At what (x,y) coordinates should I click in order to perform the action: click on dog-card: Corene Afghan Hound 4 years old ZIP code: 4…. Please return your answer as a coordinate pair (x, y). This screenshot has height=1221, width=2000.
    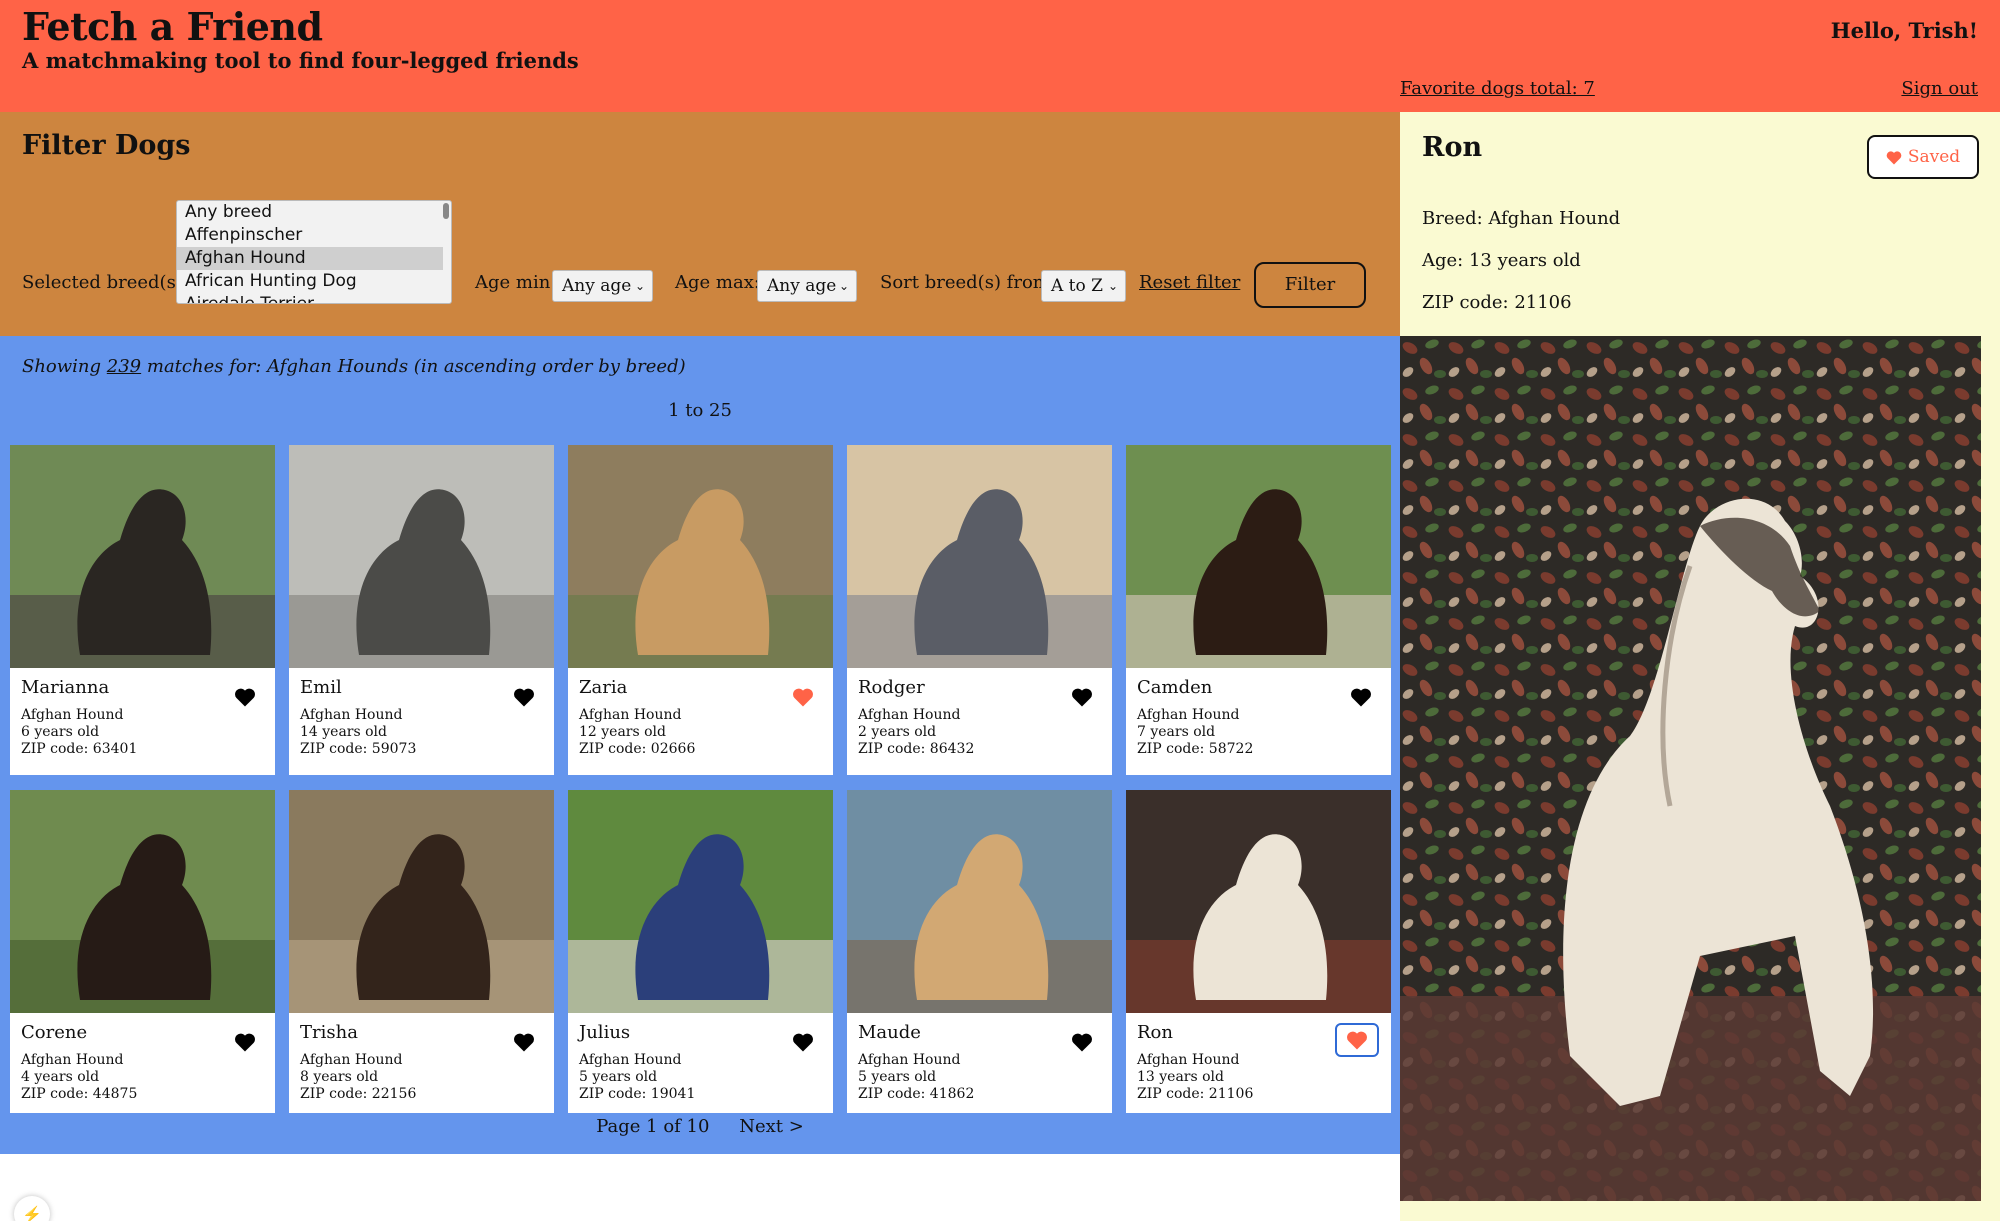
    Looking at the image, I should click on (142, 951).